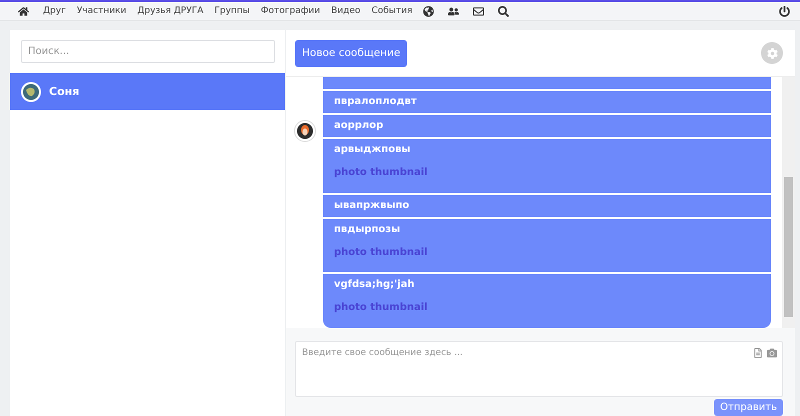 The width and height of the screenshot is (800, 416). I want to click on new-message-button: Новое сообщение, so click(351, 53).